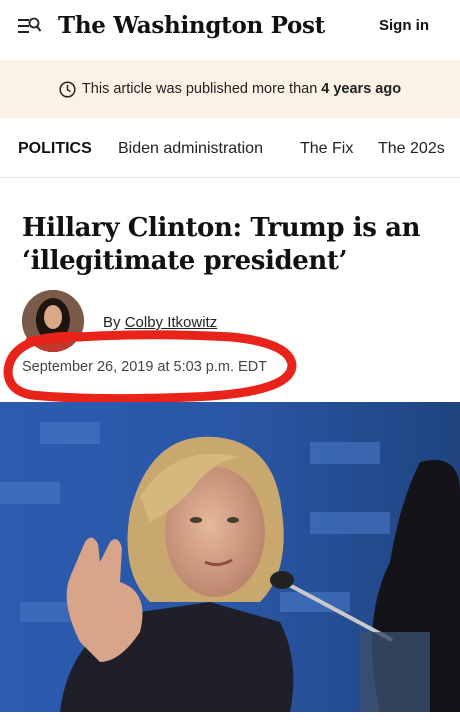  I want to click on nav-item-the-fix: The Fix, so click(326, 149).